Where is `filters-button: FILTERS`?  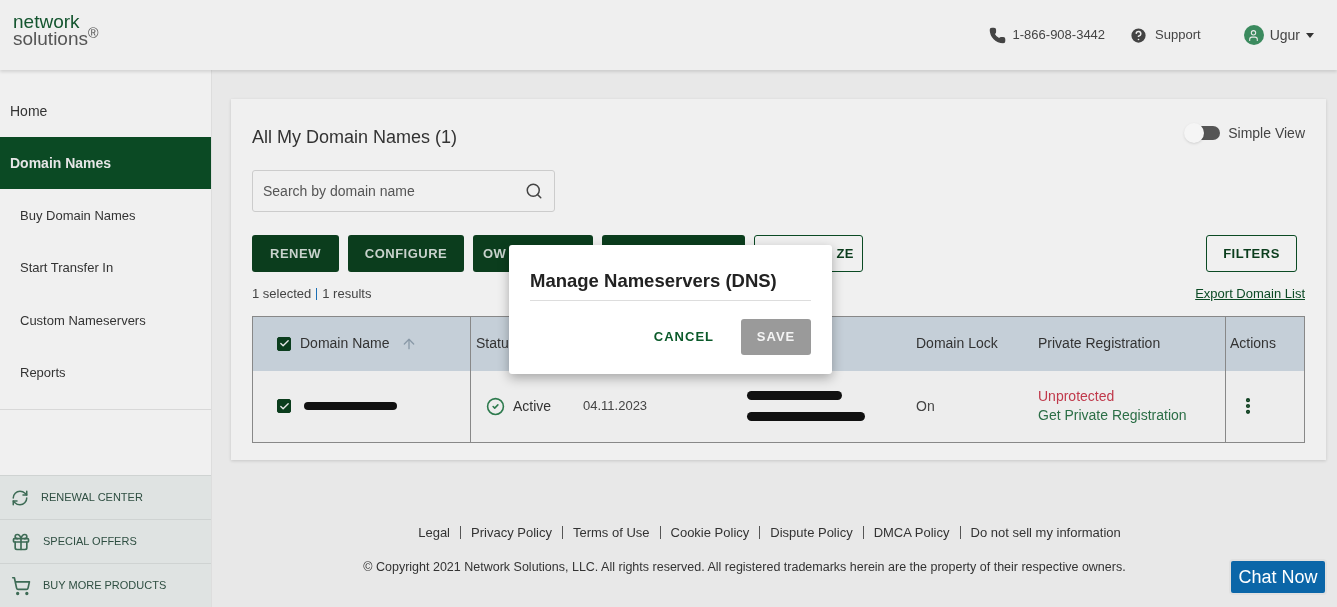
filters-button: FILTERS is located at coordinates (1251, 253).